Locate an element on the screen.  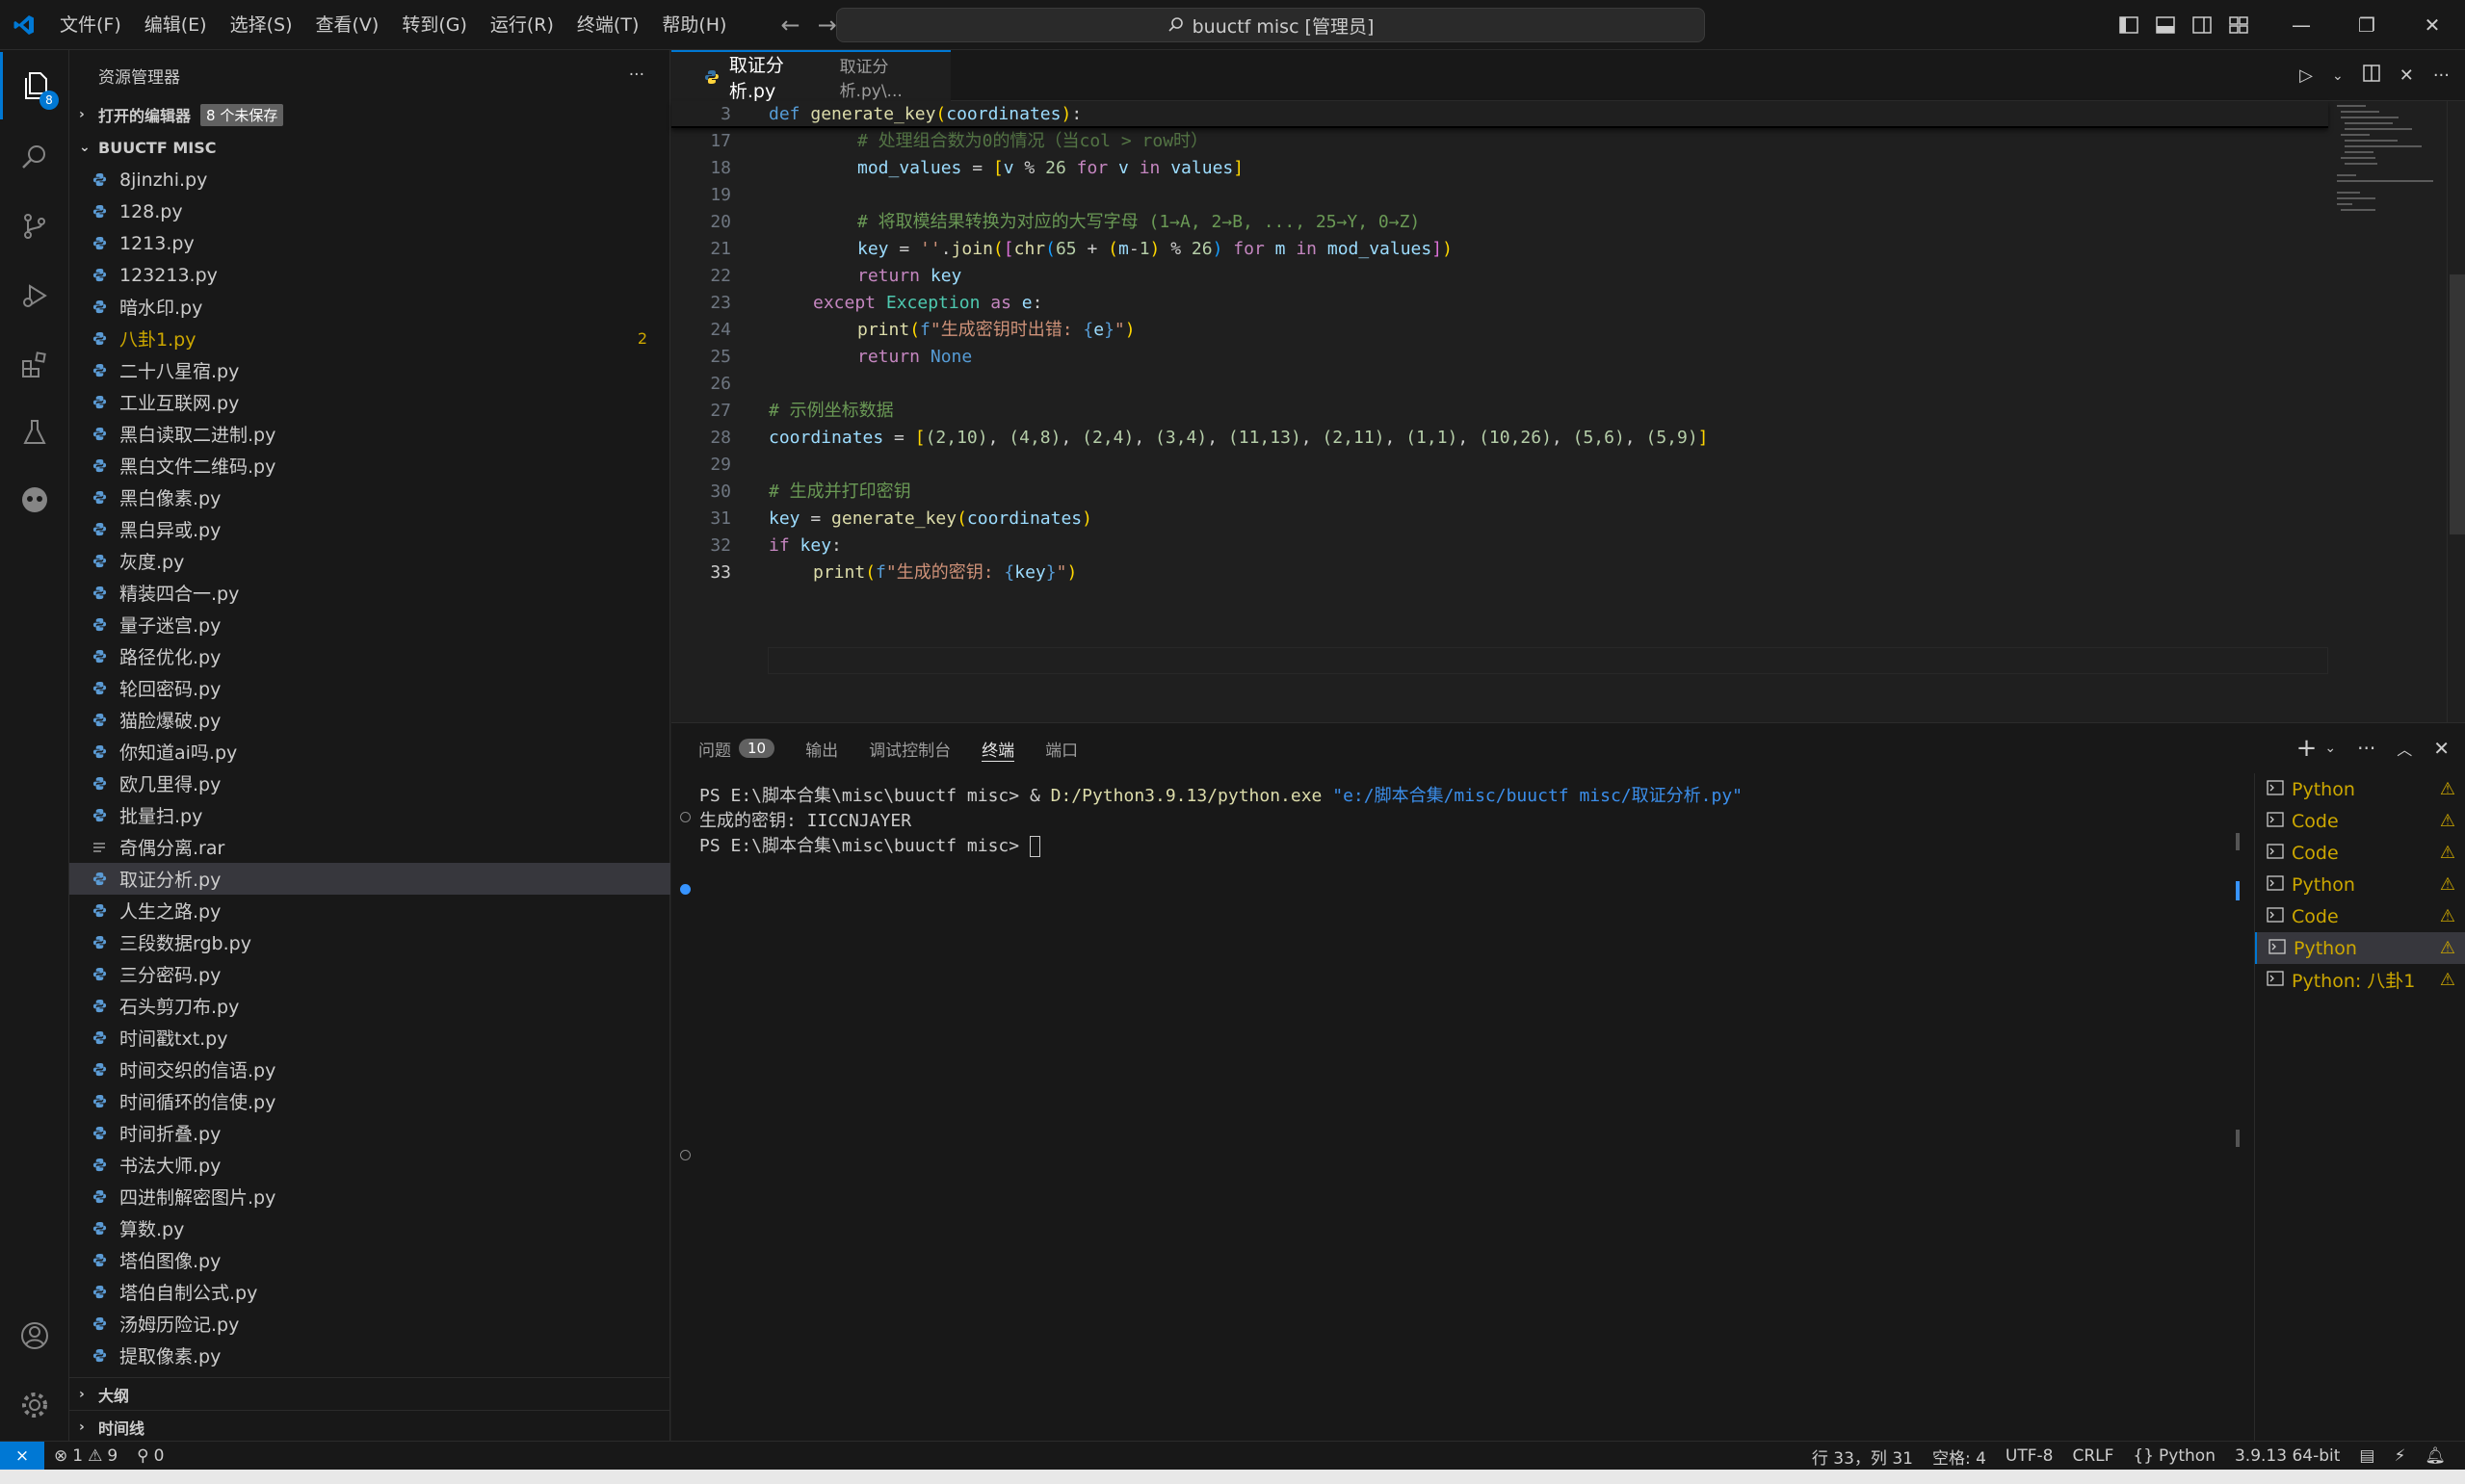
outline-section: › 大纲 is located at coordinates (369, 1393).